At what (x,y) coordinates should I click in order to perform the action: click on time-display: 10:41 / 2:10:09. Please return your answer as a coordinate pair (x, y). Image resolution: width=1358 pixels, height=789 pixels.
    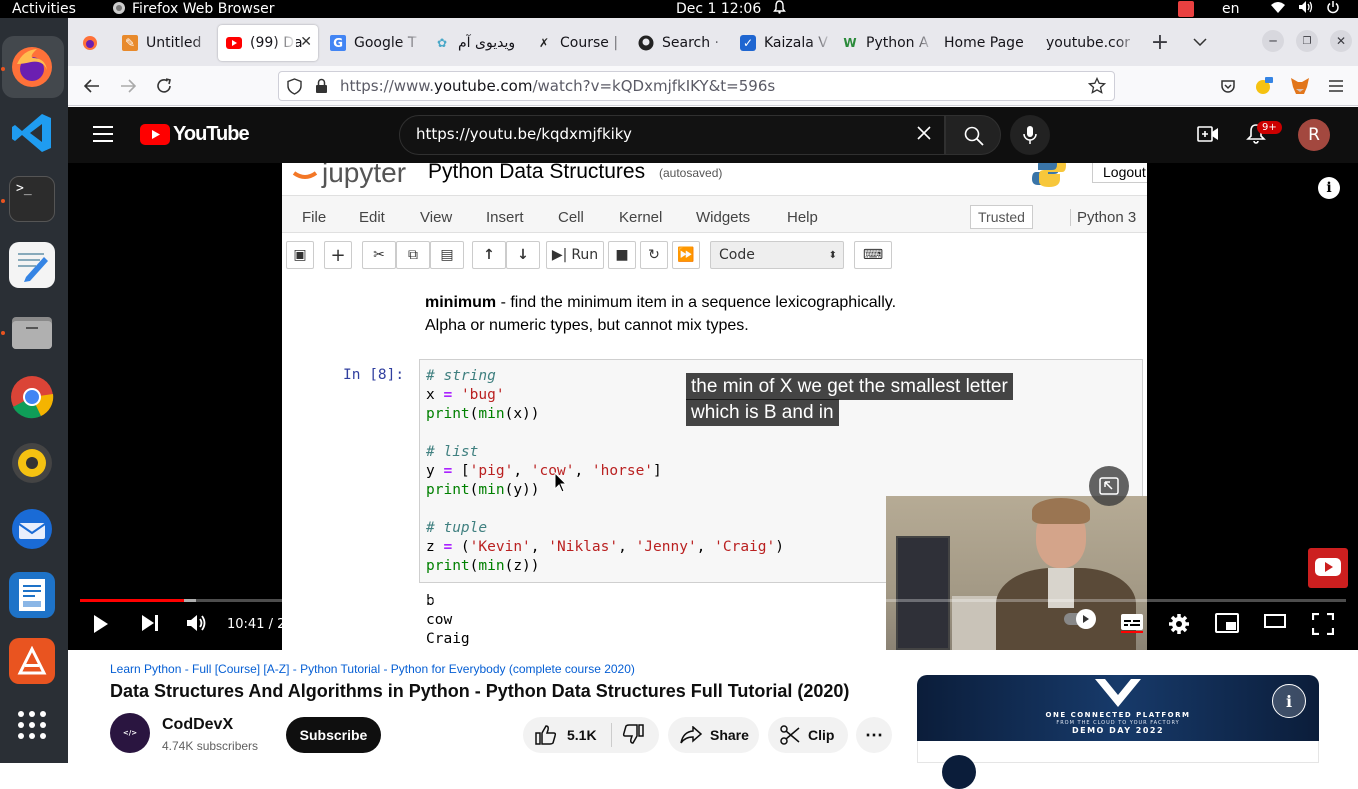
    Looking at the image, I should click on (277, 624).